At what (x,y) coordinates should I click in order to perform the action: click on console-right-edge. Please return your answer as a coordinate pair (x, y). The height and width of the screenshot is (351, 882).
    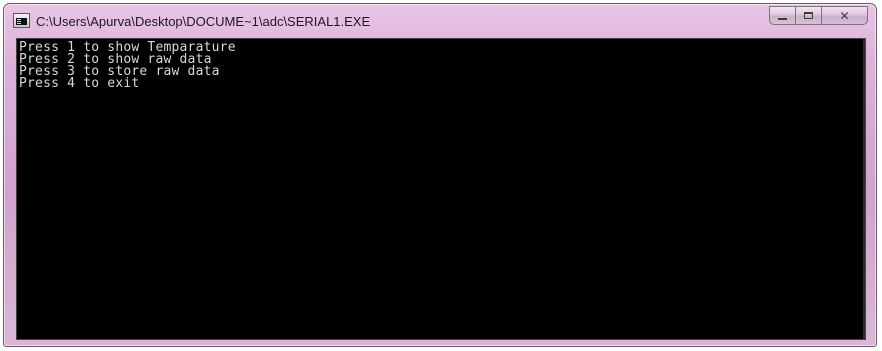
    Looking at the image, I should click on (864, 189).